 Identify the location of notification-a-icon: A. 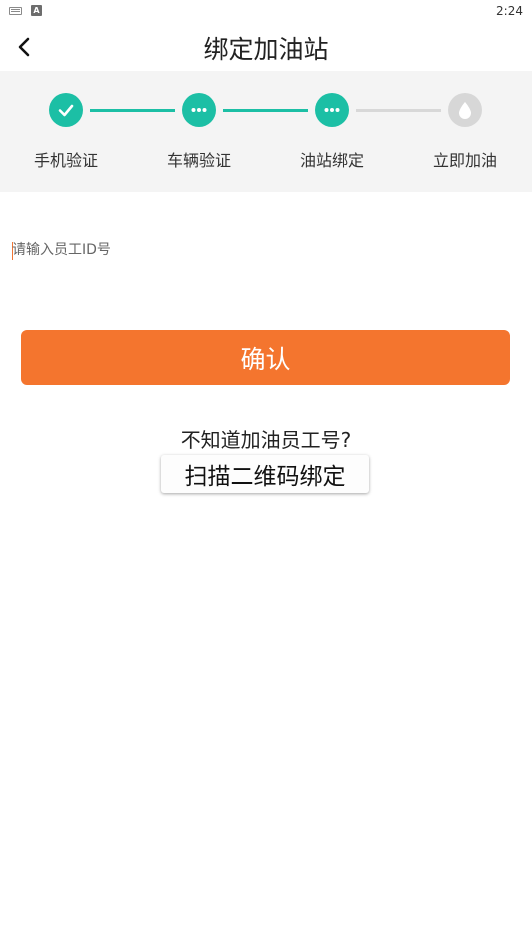
(36, 10).